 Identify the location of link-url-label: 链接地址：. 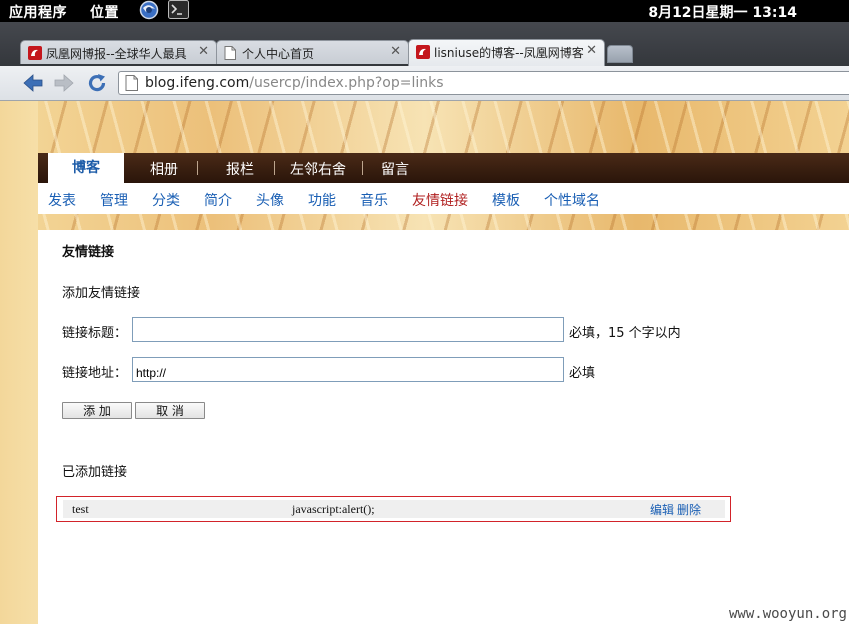
(95, 373).